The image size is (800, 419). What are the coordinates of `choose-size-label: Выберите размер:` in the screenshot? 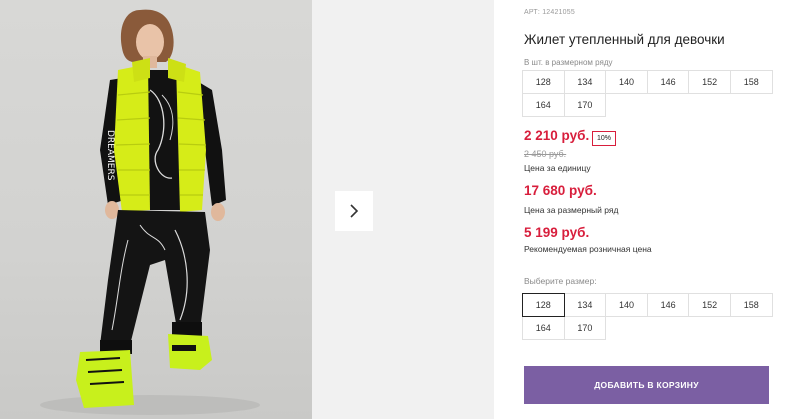 It's located at (560, 281).